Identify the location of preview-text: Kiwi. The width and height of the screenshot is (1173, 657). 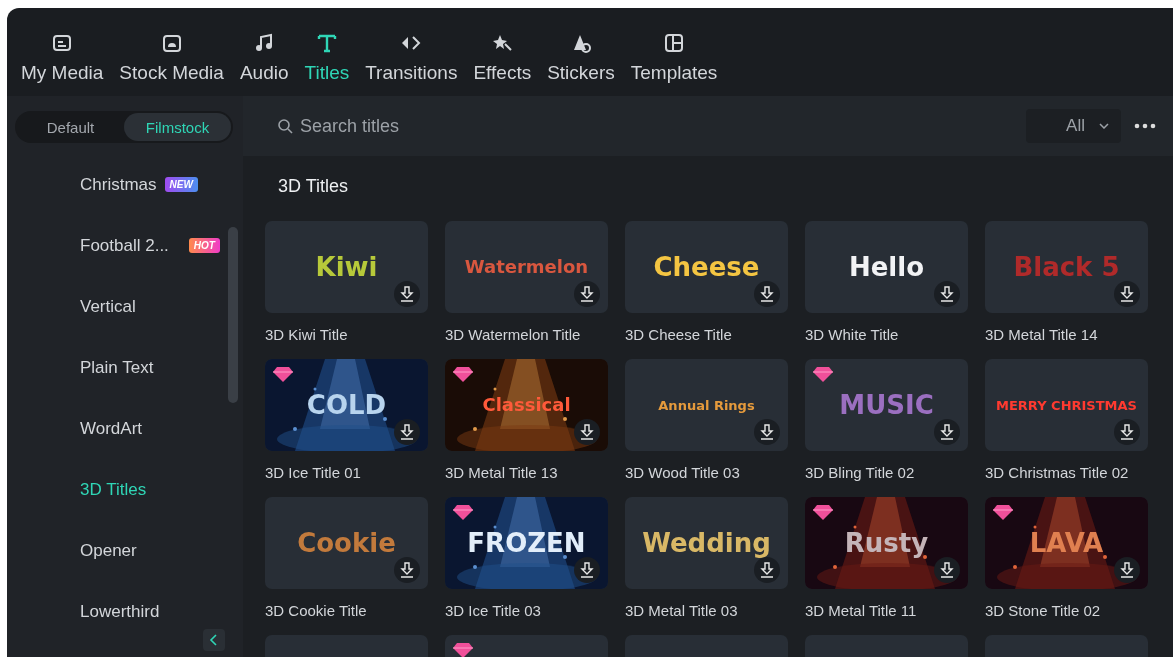
(346, 267).